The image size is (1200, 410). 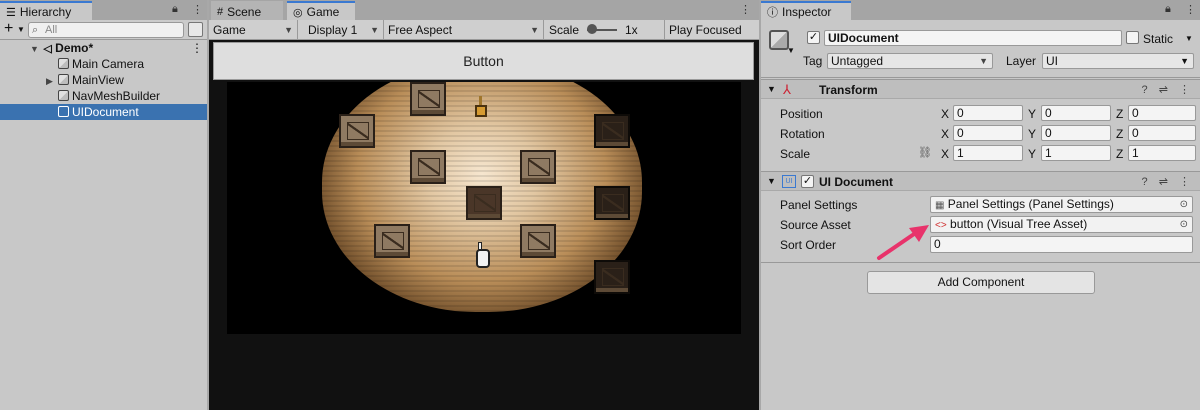 I want to click on hierarchy-toolbar: + ▼ ⌕ All, so click(x=103, y=30).